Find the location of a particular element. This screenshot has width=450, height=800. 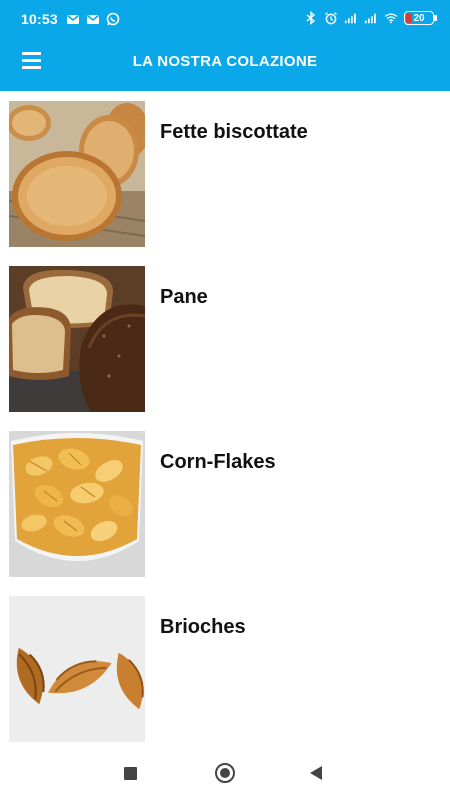

bluetooth-icon is located at coordinates (311, 18).